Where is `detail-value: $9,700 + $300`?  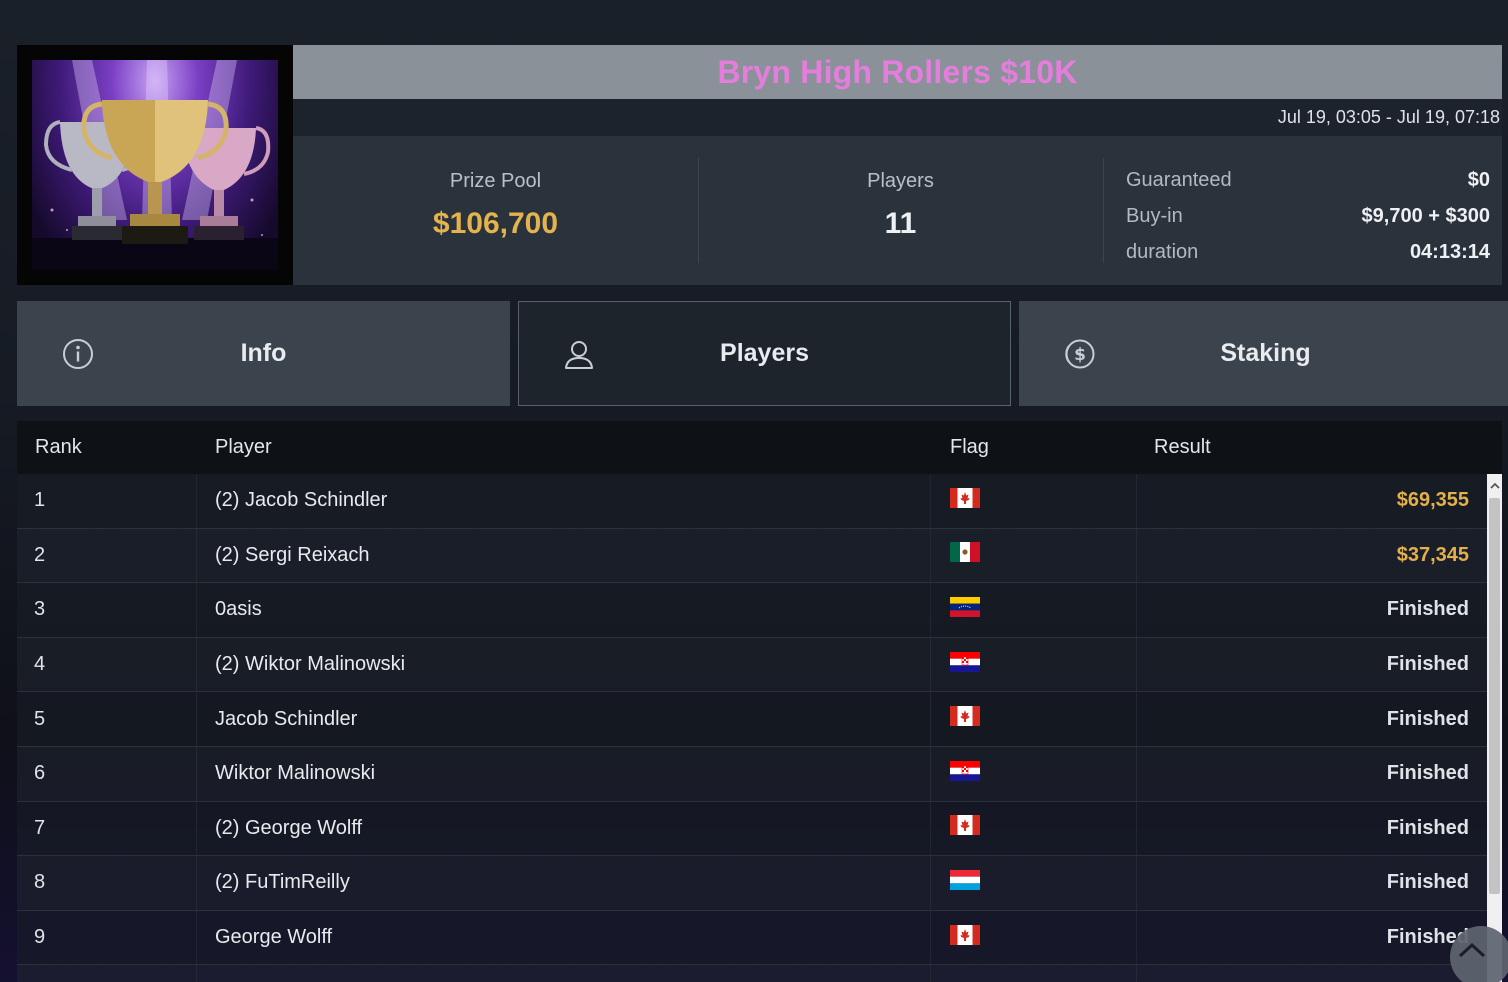 detail-value: $9,700 + $300 is located at coordinates (1425, 215).